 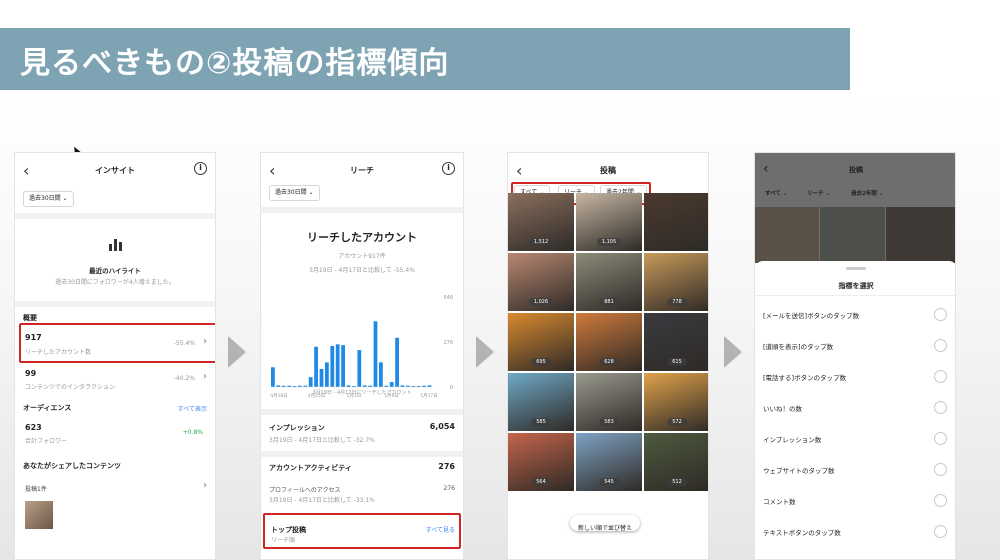 I want to click on post-reach-count: 572, so click(x=677, y=422).